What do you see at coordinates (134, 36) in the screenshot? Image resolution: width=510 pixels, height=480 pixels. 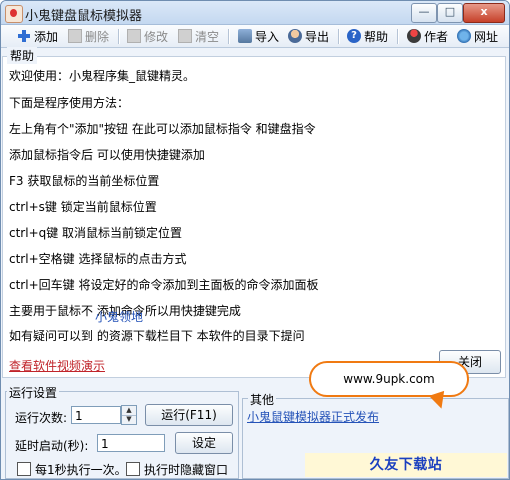 I see `modify-icon` at bounding box center [134, 36].